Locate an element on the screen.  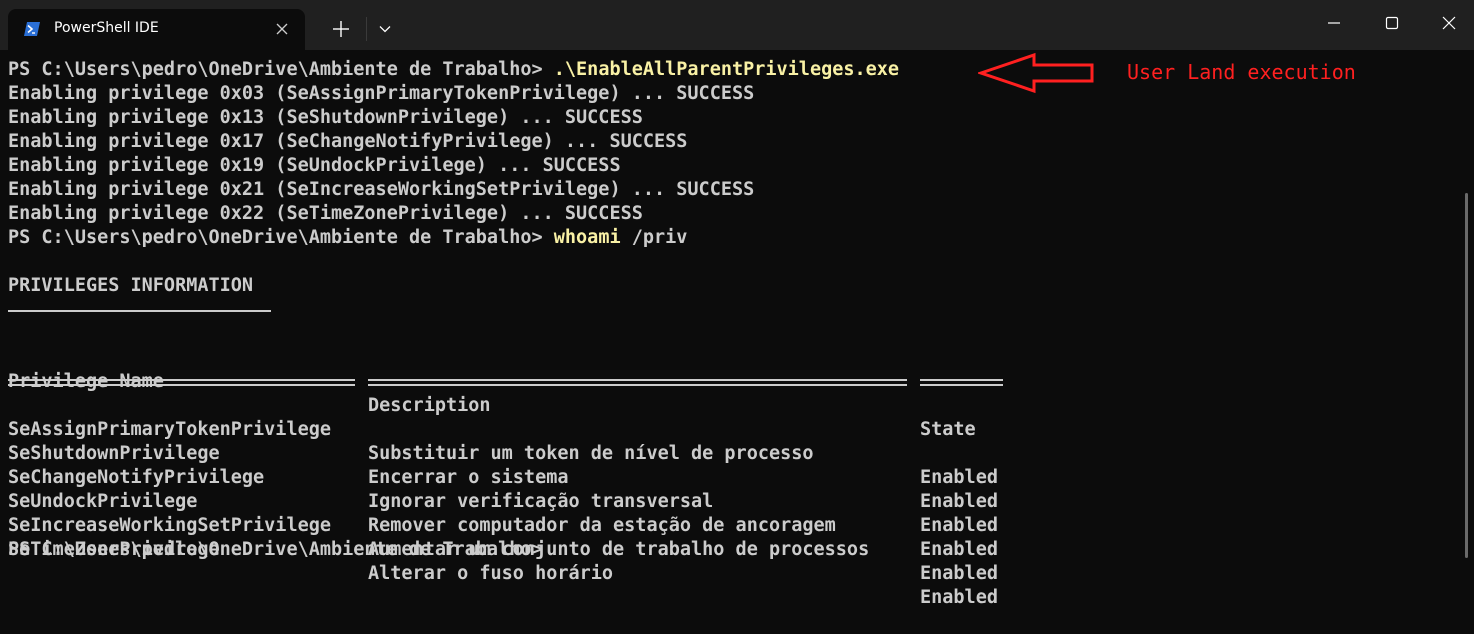
tab-powershell-ide: PowerShell IDE is located at coordinates (156, 29).